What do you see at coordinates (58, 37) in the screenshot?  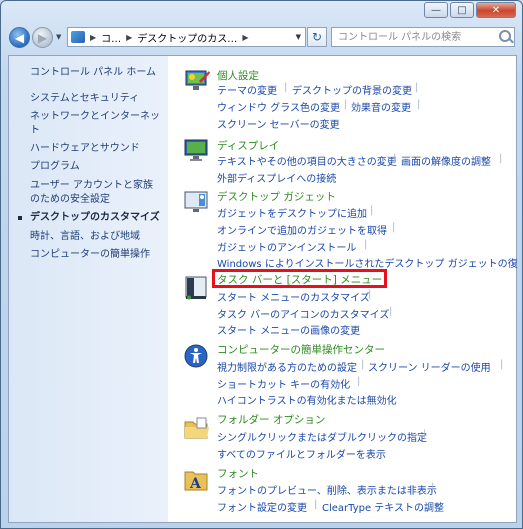 I see `recent-pages-dropdown-icon: ▼` at bounding box center [58, 37].